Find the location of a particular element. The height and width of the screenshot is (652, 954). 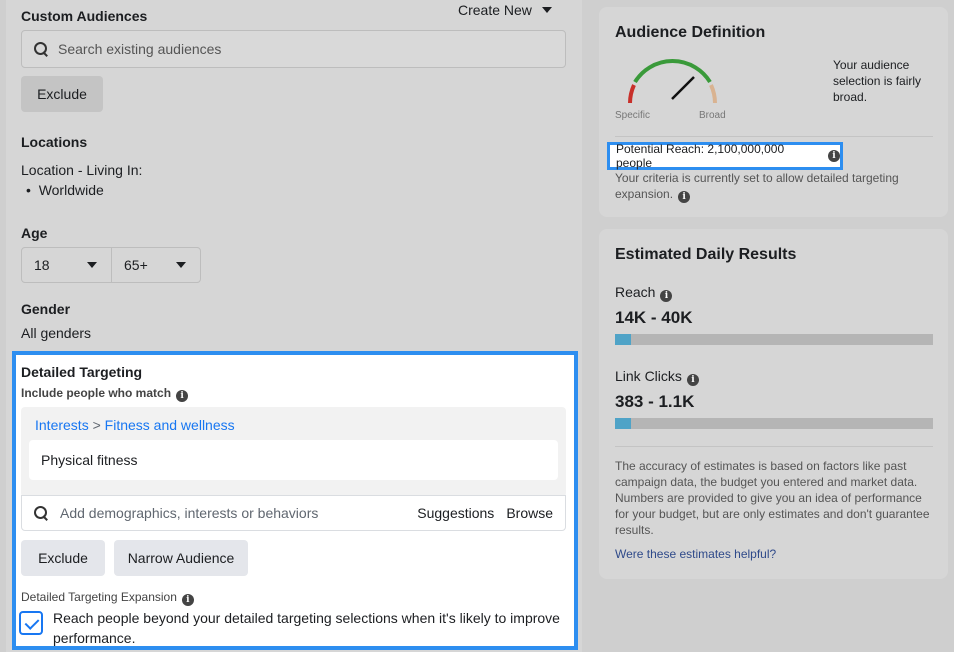

interest-breadcrumb: Interests > Fitness and wellness is located at coordinates (135, 425).